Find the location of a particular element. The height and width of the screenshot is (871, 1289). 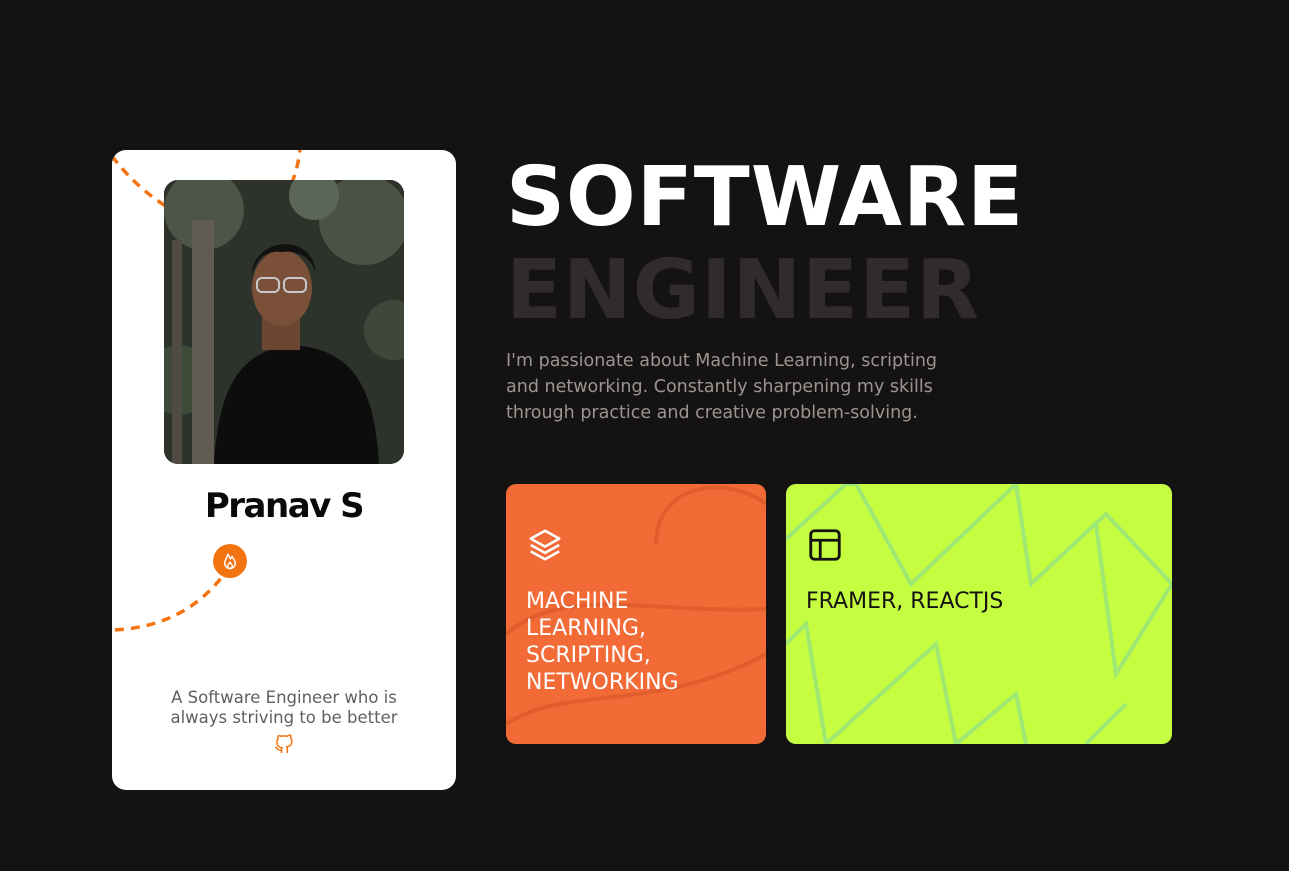

github-icon is located at coordinates (284, 744).